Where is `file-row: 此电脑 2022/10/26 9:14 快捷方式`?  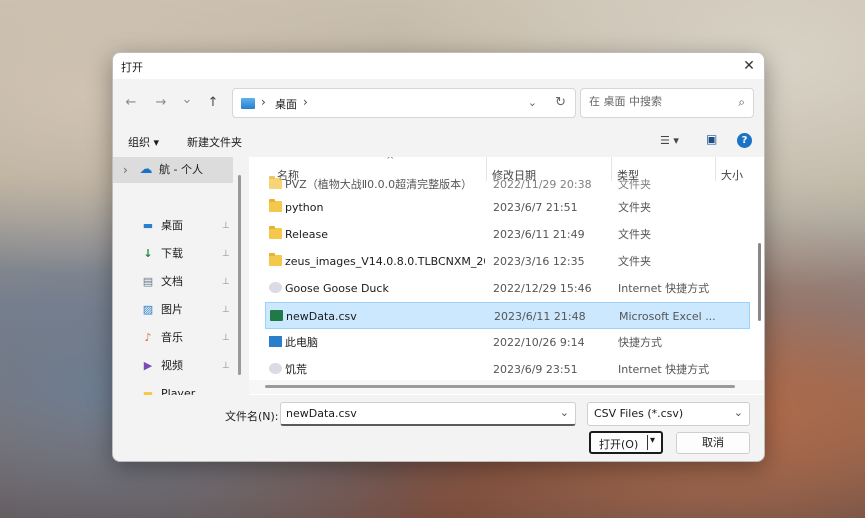
file-row: 此电脑 2022/10/26 9:14 快捷方式 is located at coordinates (507, 342).